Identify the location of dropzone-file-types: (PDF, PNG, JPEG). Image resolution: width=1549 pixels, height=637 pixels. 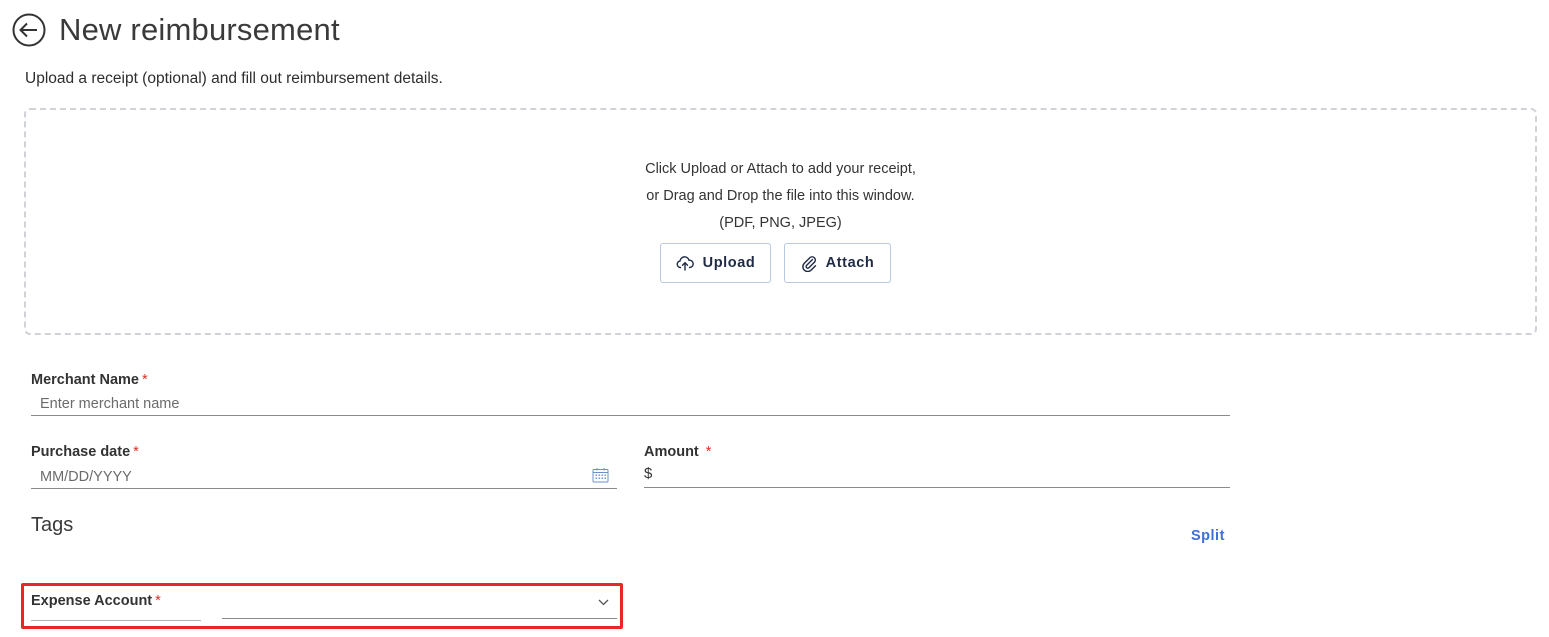
(780, 223).